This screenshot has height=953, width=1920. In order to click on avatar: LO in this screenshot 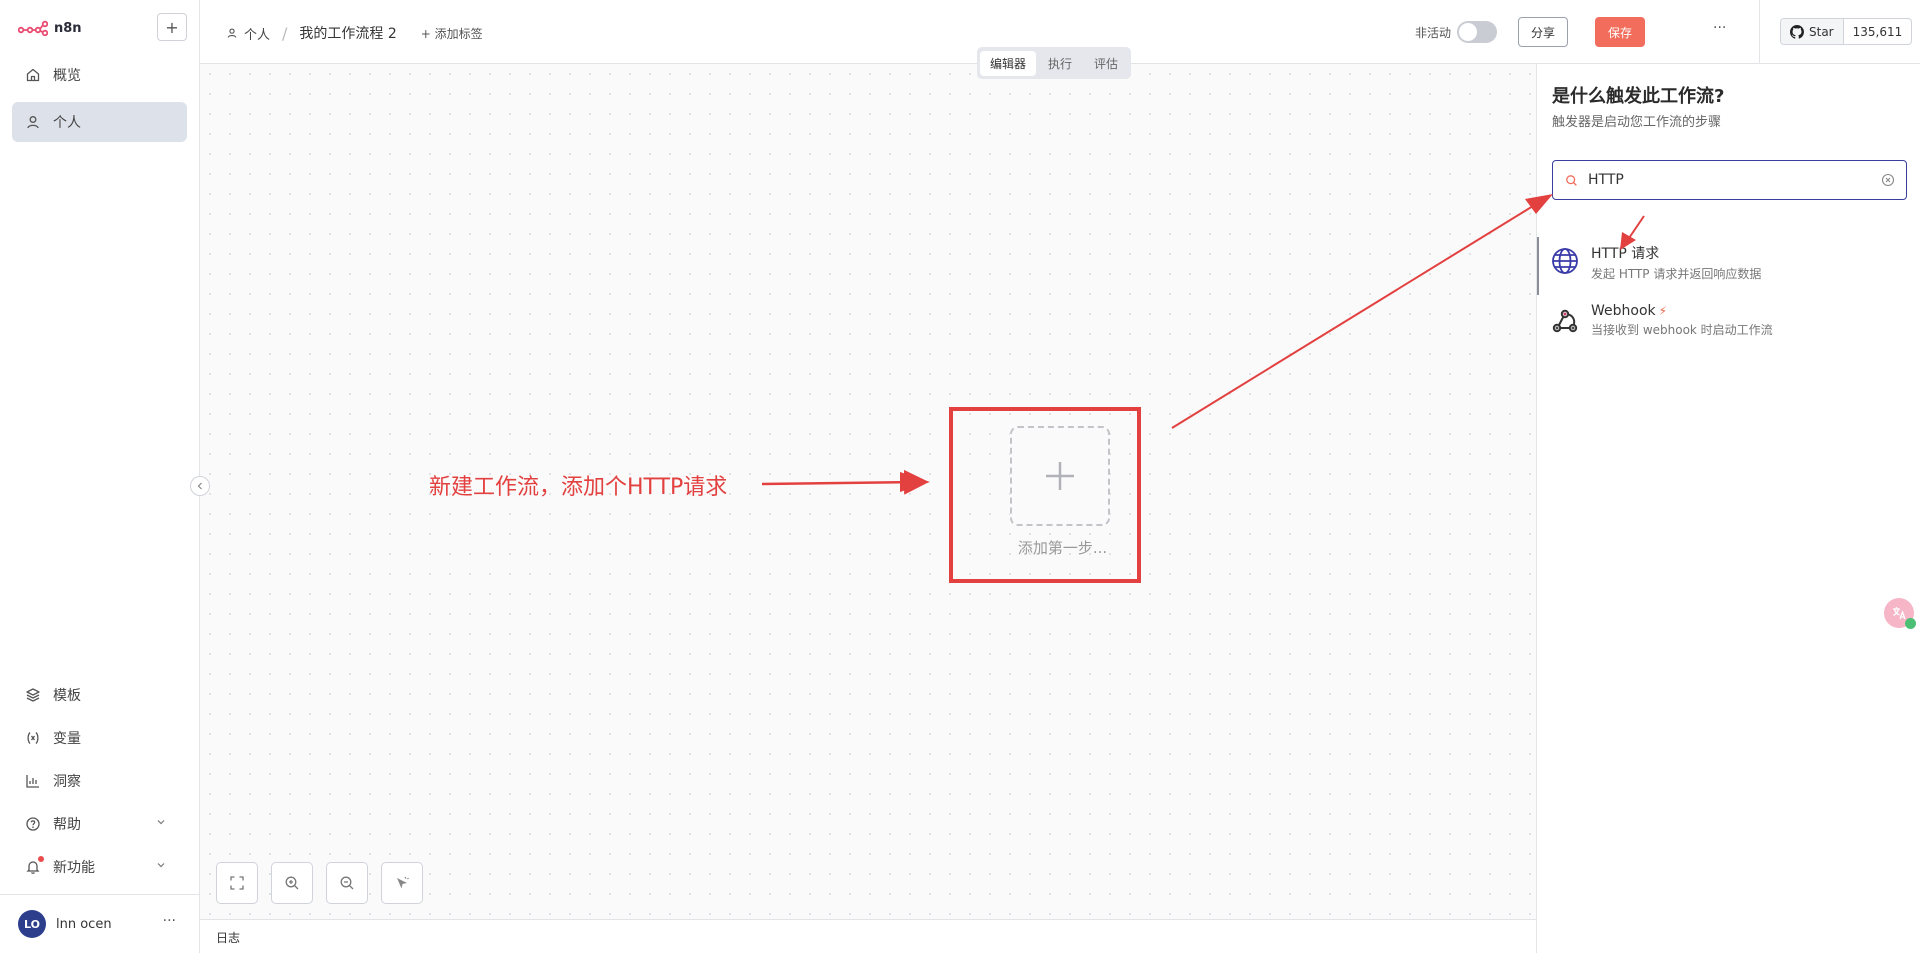, I will do `click(32, 924)`.